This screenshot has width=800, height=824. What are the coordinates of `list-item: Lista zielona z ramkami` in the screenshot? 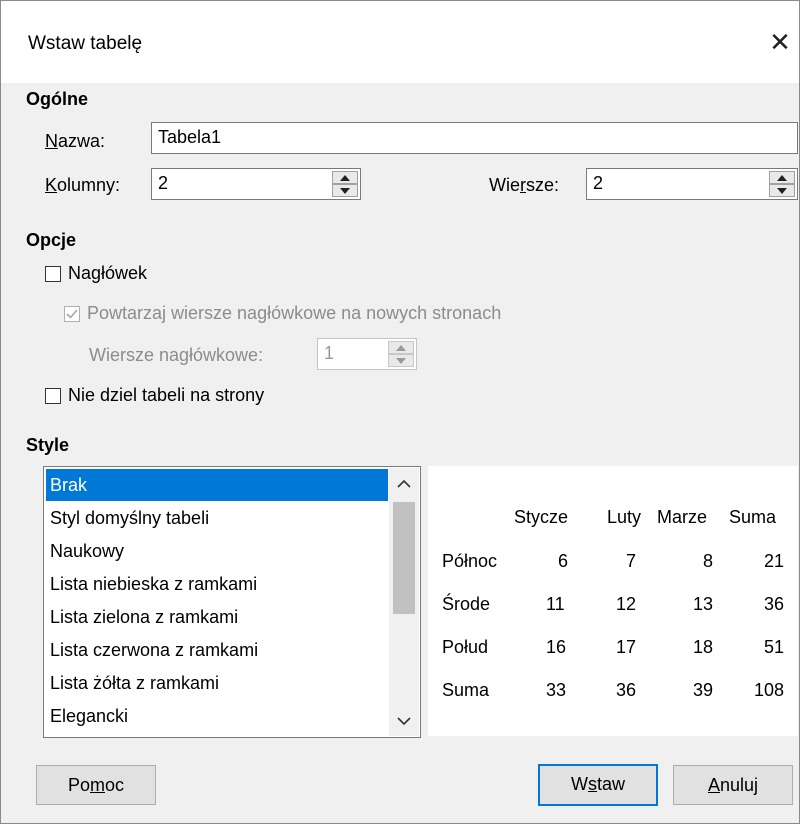 It's located at (217, 617).